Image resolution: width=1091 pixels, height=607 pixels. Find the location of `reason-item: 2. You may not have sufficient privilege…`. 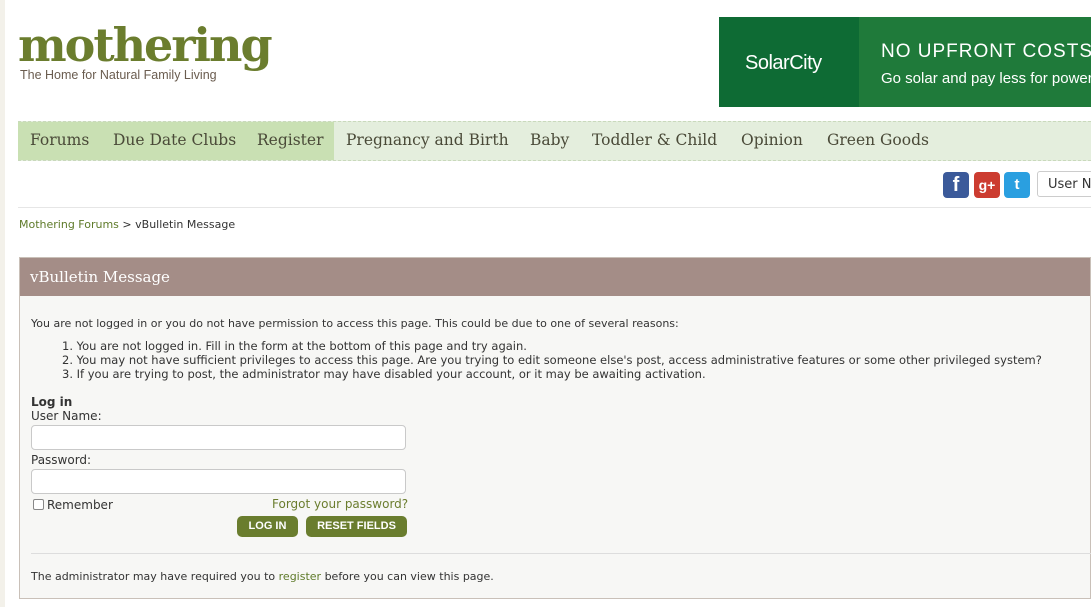

reason-item: 2. You may not have sufficient privilege… is located at coordinates (552, 360).